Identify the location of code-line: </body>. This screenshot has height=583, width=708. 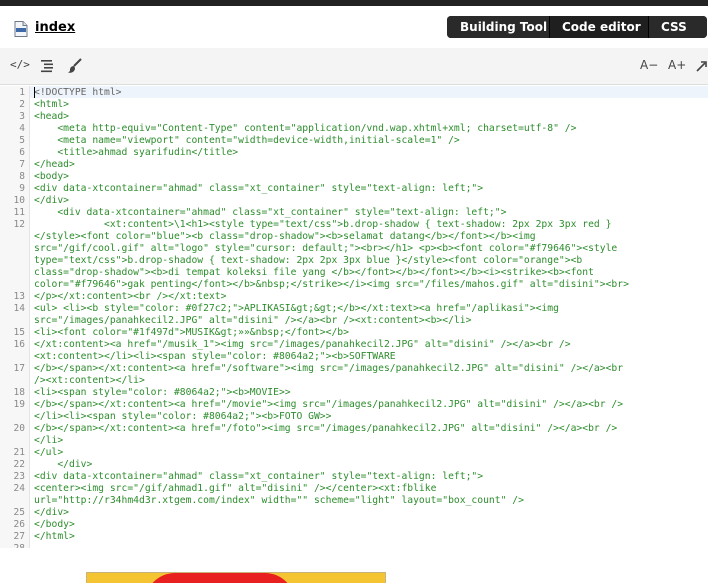
(54, 524).